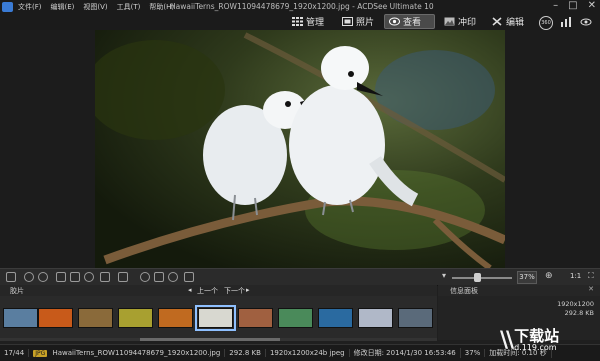 The image size is (600, 361). What do you see at coordinates (123, 277) in the screenshot?
I see `settings-icon` at bounding box center [123, 277].